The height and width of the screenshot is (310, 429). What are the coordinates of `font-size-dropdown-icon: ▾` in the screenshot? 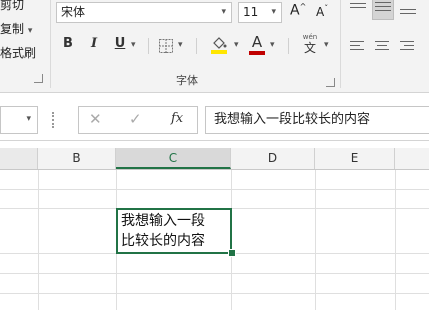 It's located at (273, 12).